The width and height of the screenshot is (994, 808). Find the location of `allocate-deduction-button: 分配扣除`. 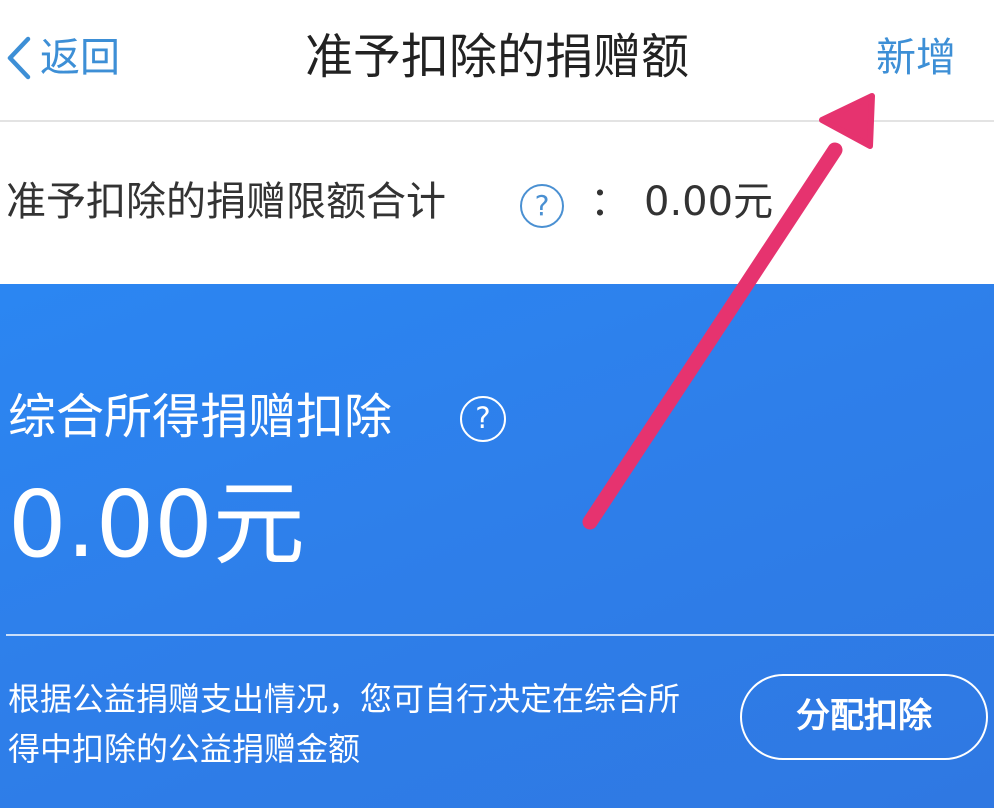

allocate-deduction-button: 分配扣除 is located at coordinates (864, 717).